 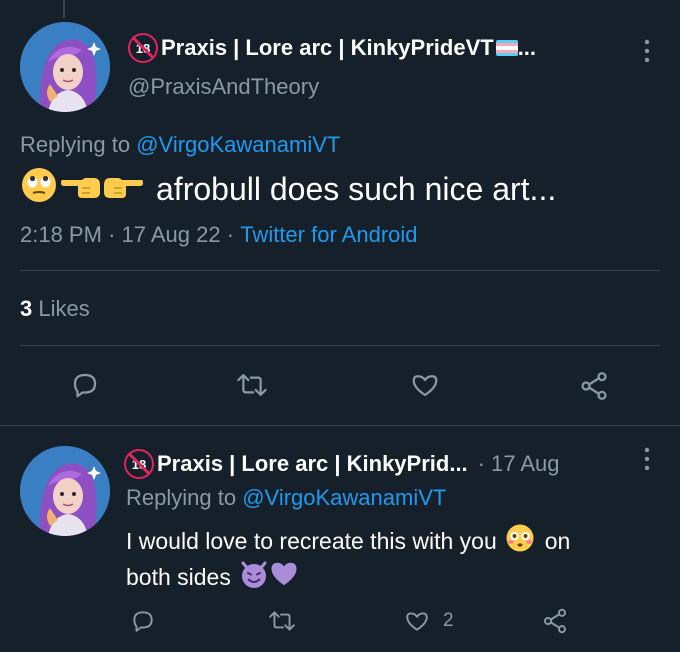 I want to click on finger-point-left-emoji-icon, so click(x=81, y=189).